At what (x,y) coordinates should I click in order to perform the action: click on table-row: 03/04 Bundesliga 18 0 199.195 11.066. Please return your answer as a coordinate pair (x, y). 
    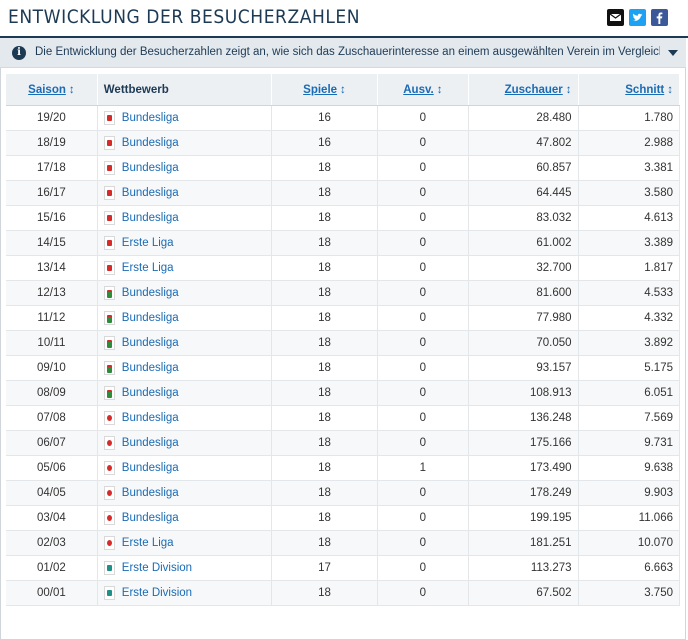
    Looking at the image, I should click on (343, 518).